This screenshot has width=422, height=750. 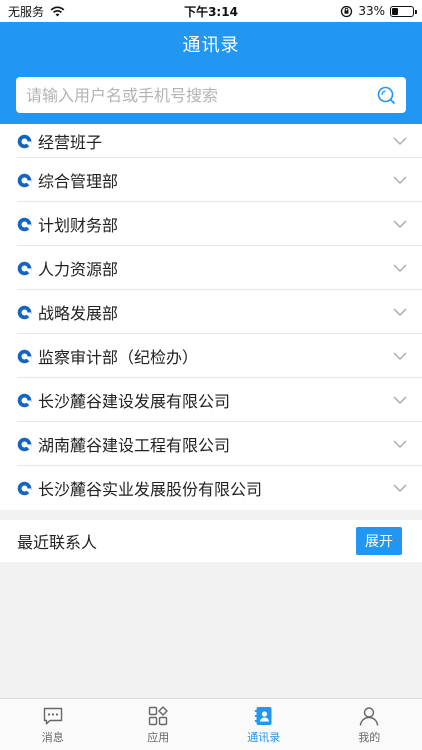 I want to click on search-box, so click(x=211, y=95).